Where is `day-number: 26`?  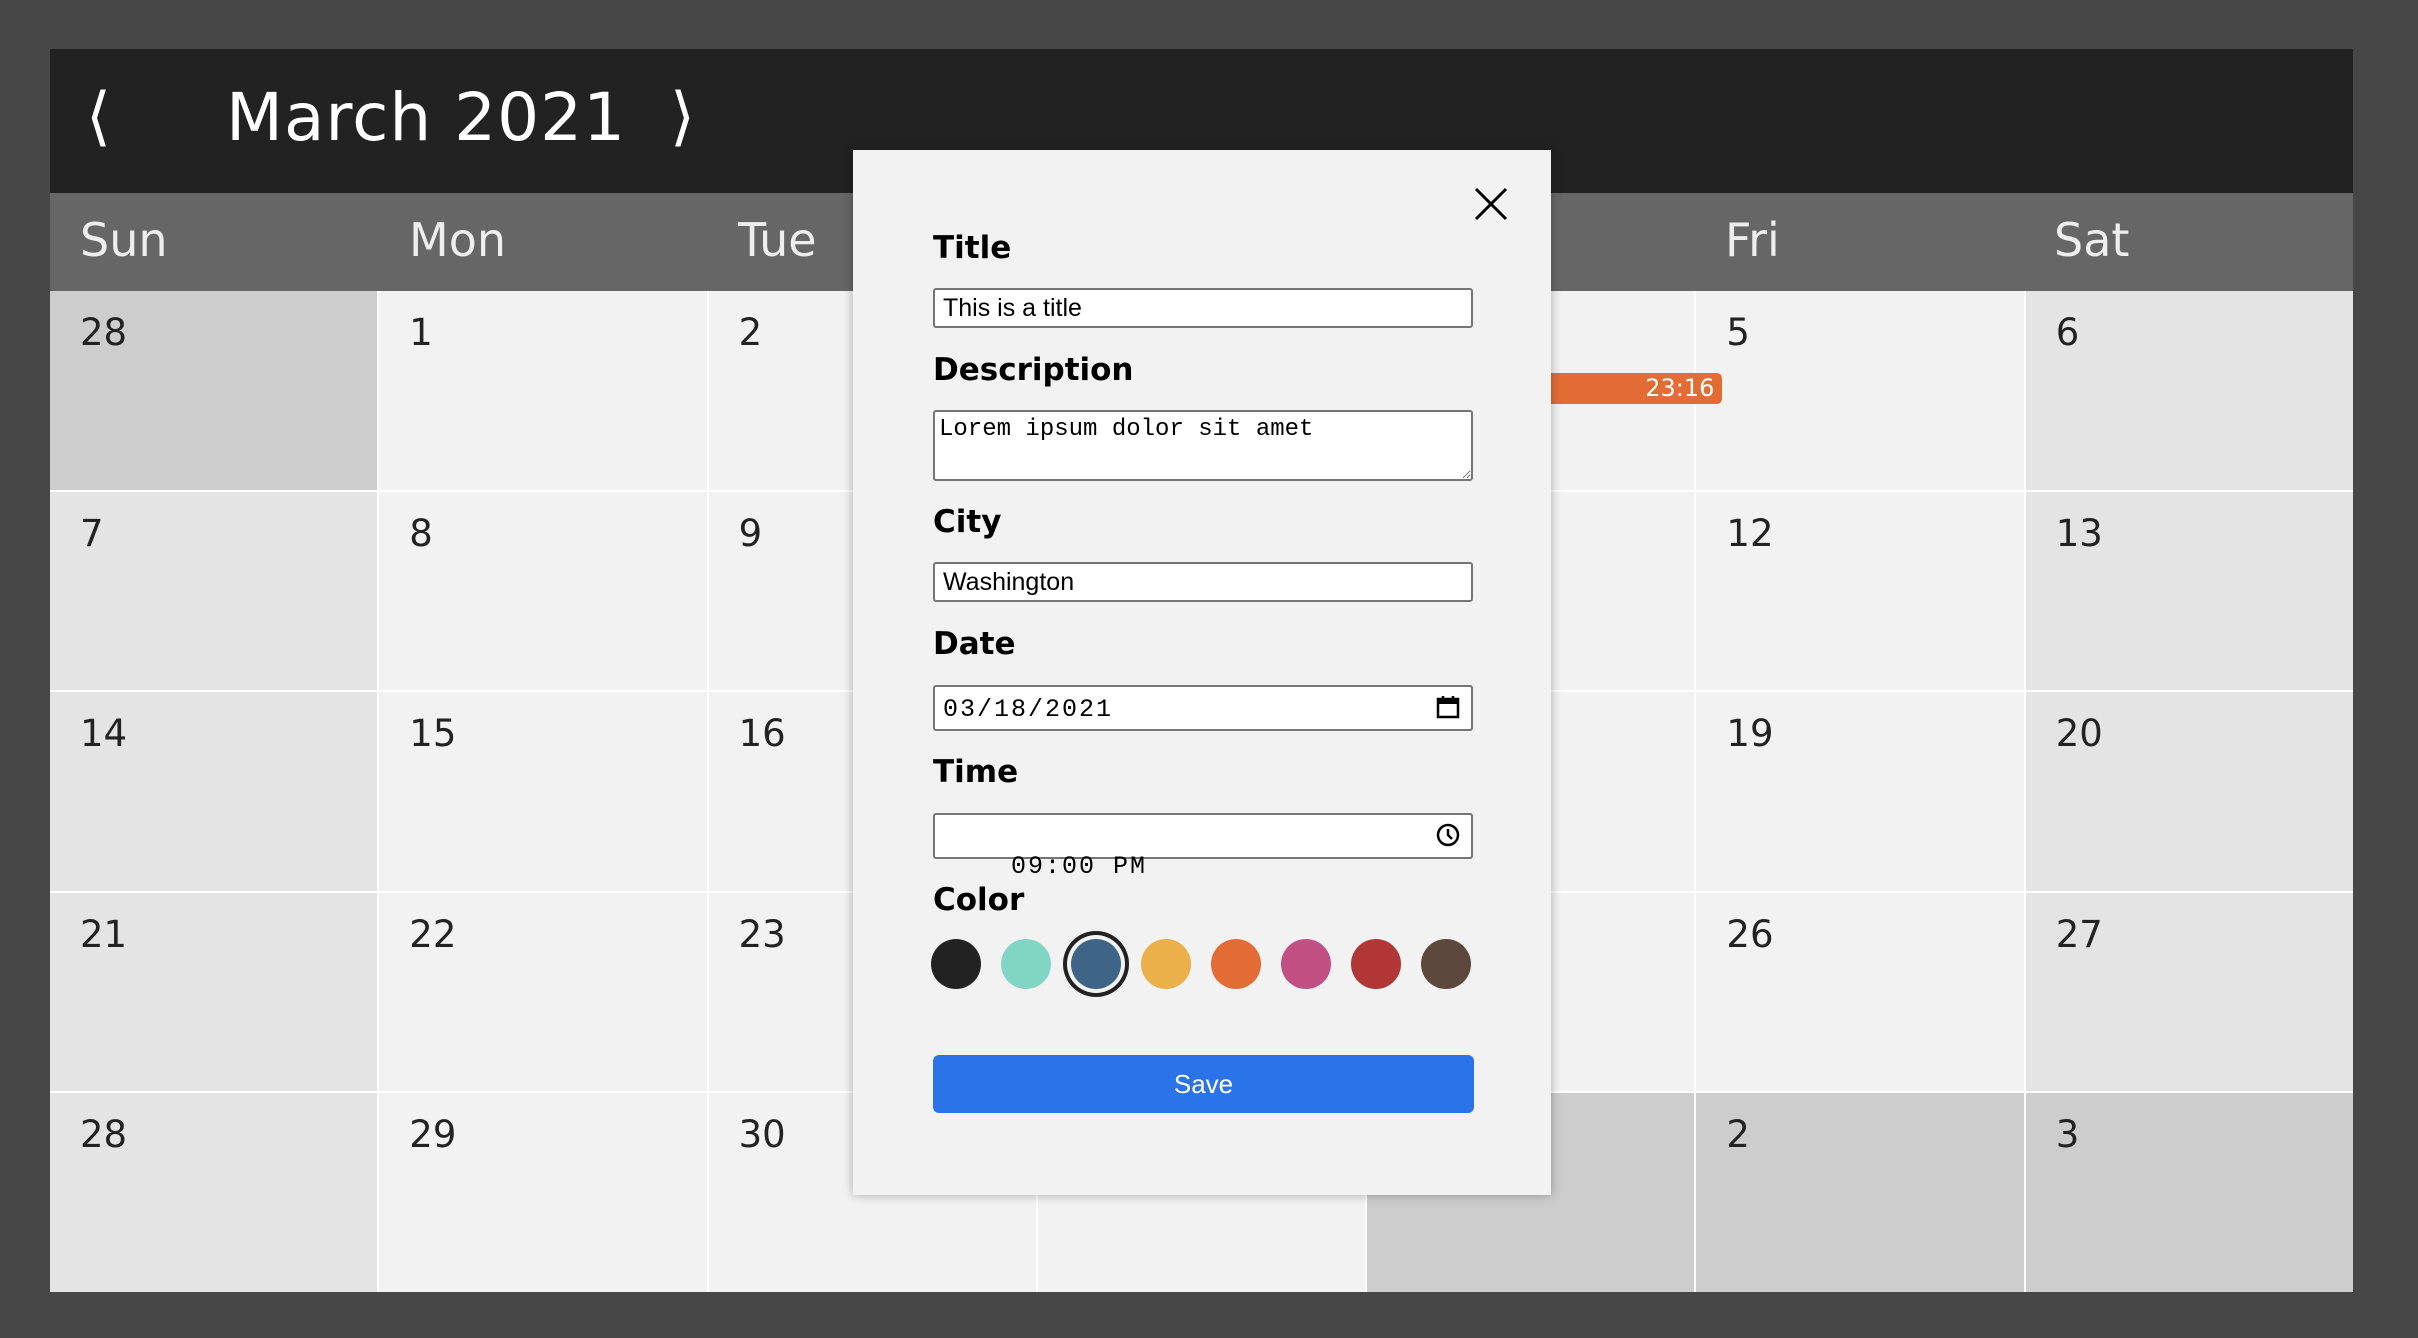 day-number: 26 is located at coordinates (1750, 934).